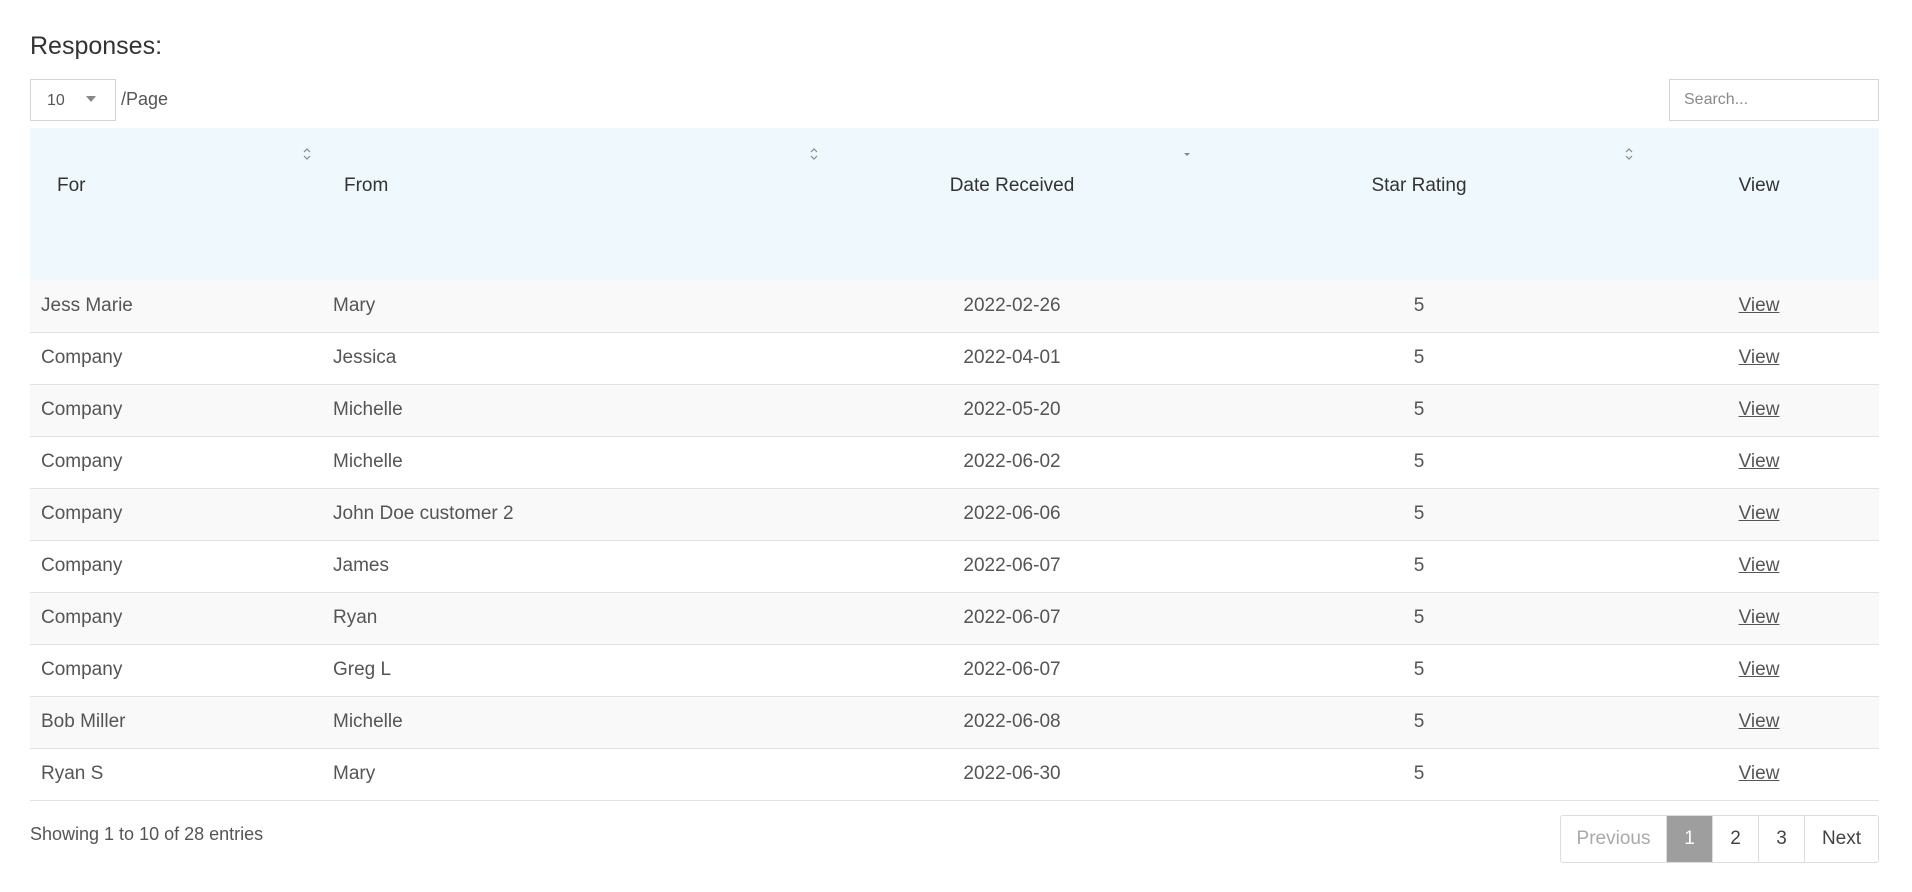  I want to click on table-controls: 10 /Page, so click(954, 100).